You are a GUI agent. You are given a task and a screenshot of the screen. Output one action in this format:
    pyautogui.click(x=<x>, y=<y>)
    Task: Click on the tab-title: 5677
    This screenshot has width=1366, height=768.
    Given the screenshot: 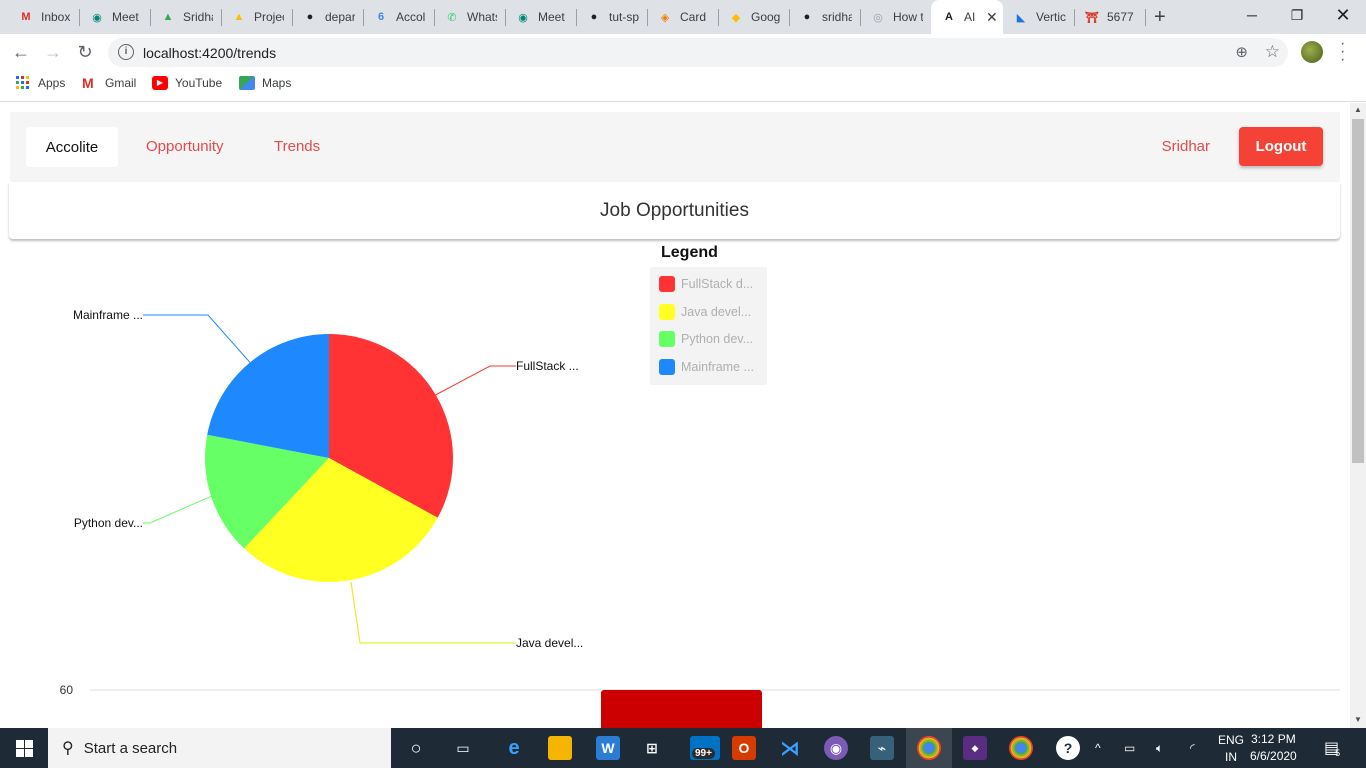 What is the action you would take?
    pyautogui.click(x=1120, y=17)
    